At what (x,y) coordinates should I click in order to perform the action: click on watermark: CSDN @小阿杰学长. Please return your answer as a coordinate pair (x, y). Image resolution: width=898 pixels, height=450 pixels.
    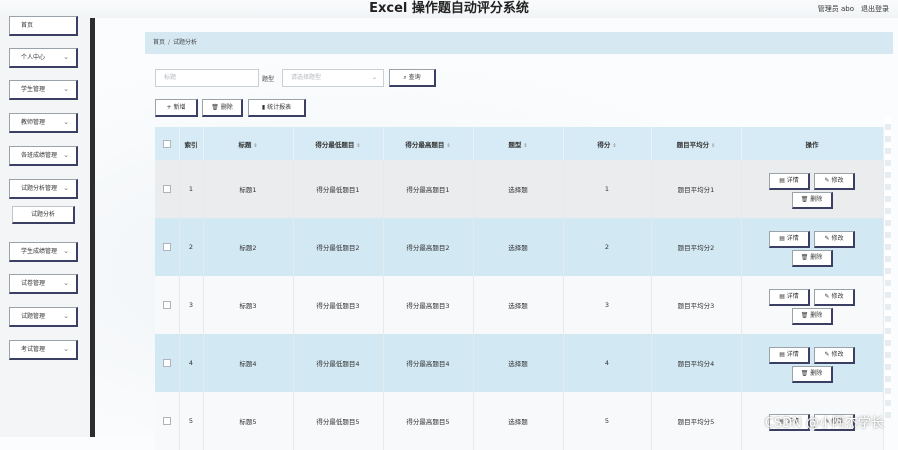
    Looking at the image, I should click on (824, 423).